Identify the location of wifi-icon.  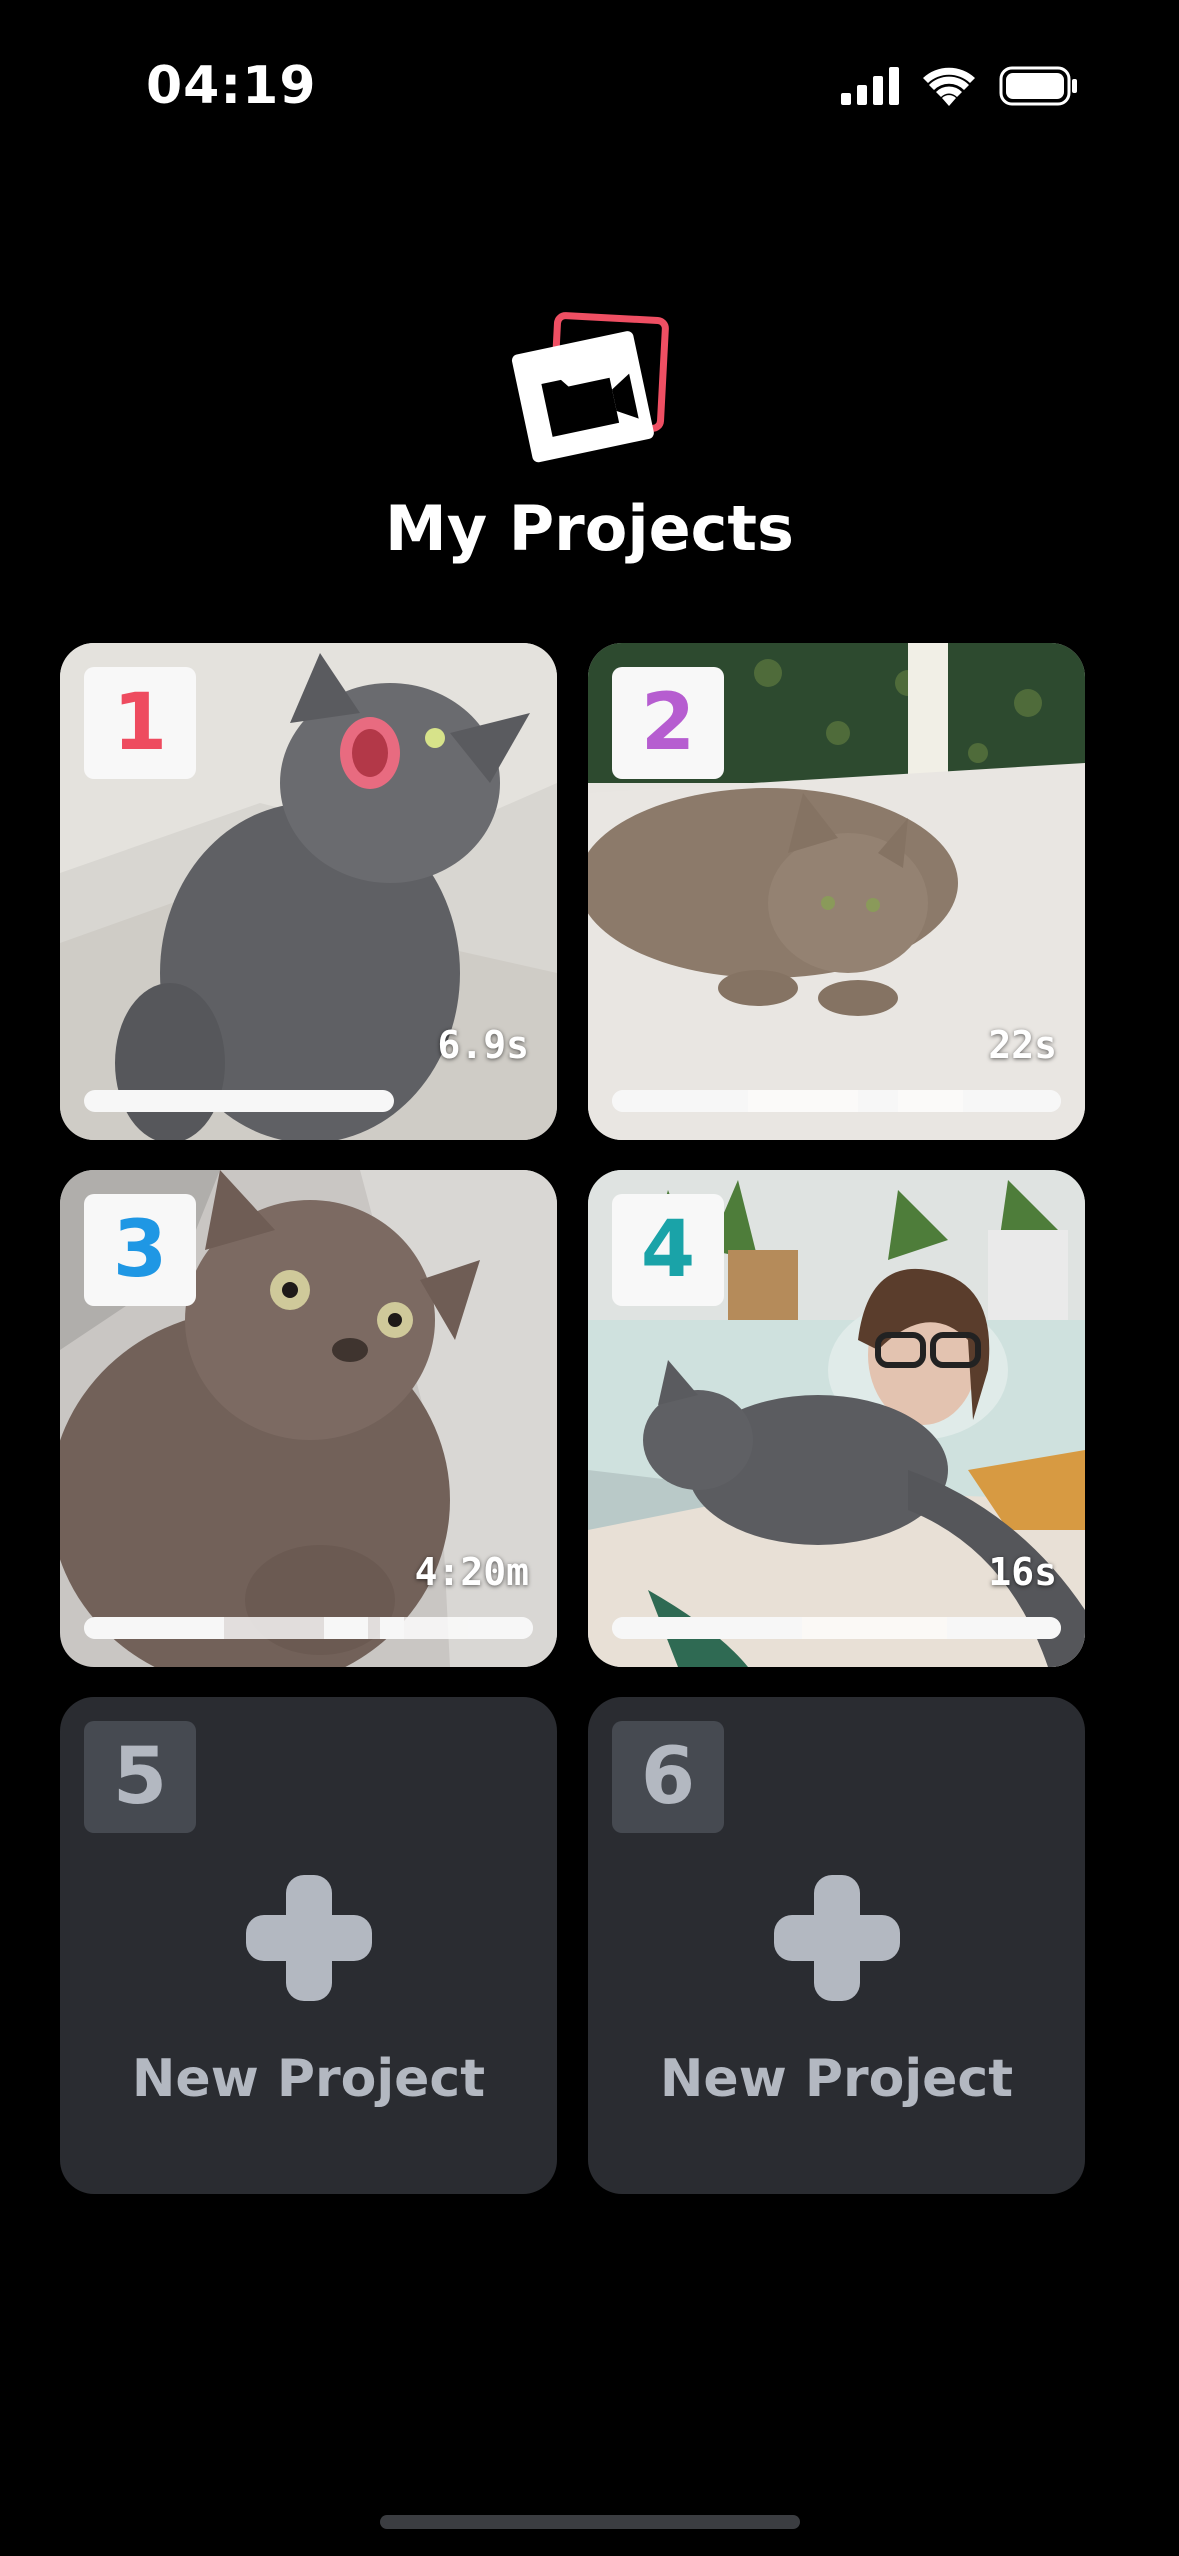
(949, 88).